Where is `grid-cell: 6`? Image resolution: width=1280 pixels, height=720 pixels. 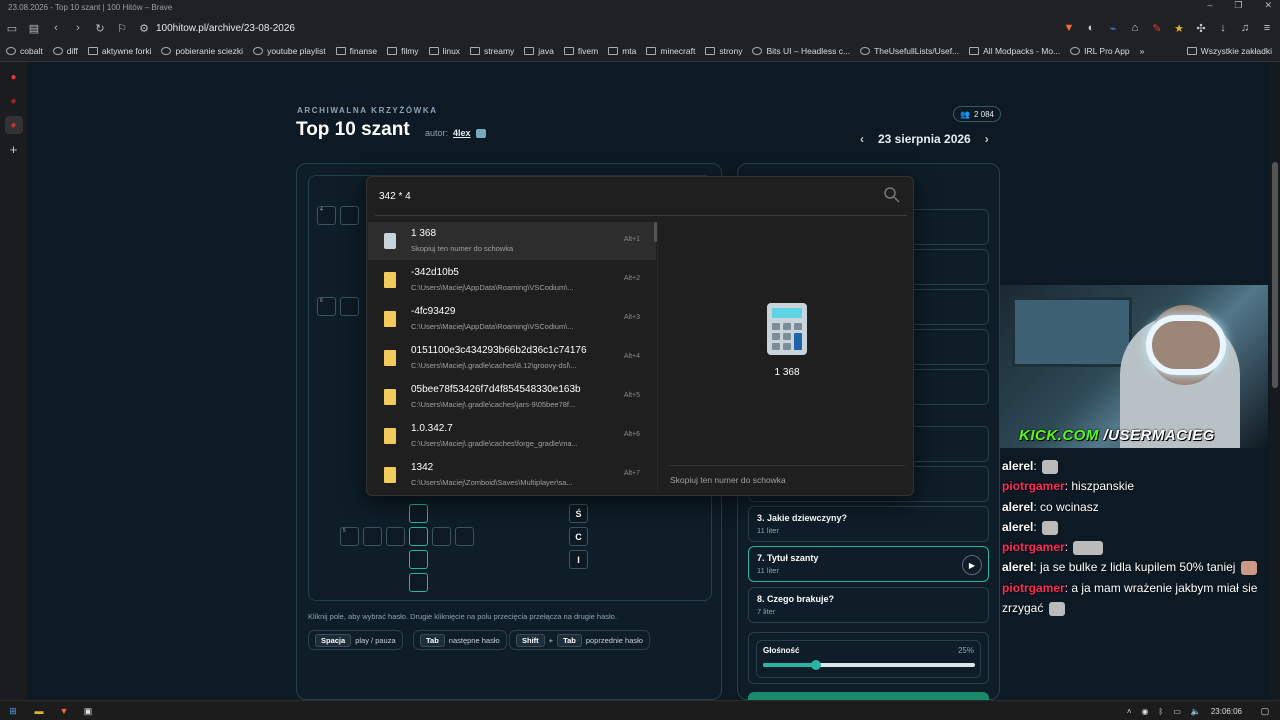
grid-cell: 6 is located at coordinates (326, 306).